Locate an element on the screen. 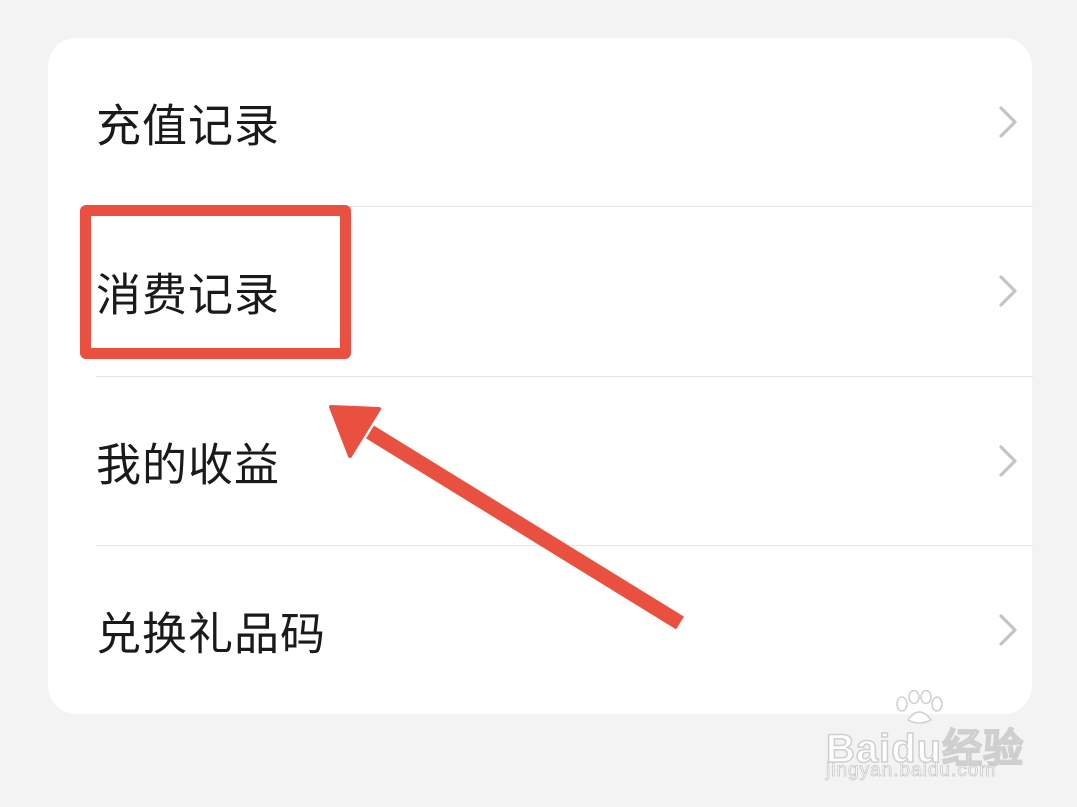 Image resolution: width=1077 pixels, height=807 pixels. menu-item-label: 消费记录 is located at coordinates (188, 295).